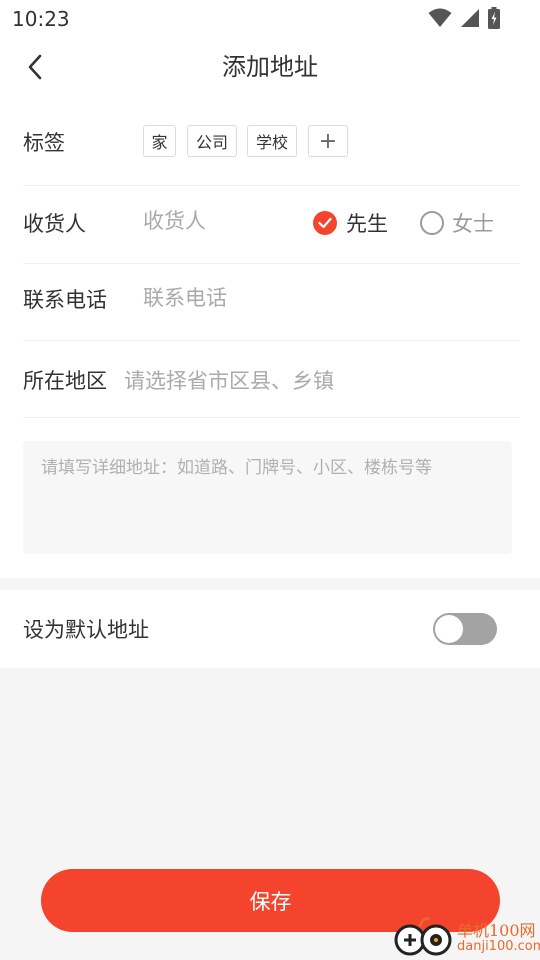 Image resolution: width=540 pixels, height=960 pixels. What do you see at coordinates (272, 141) in the screenshot?
I see `tag-school: 学校` at bounding box center [272, 141].